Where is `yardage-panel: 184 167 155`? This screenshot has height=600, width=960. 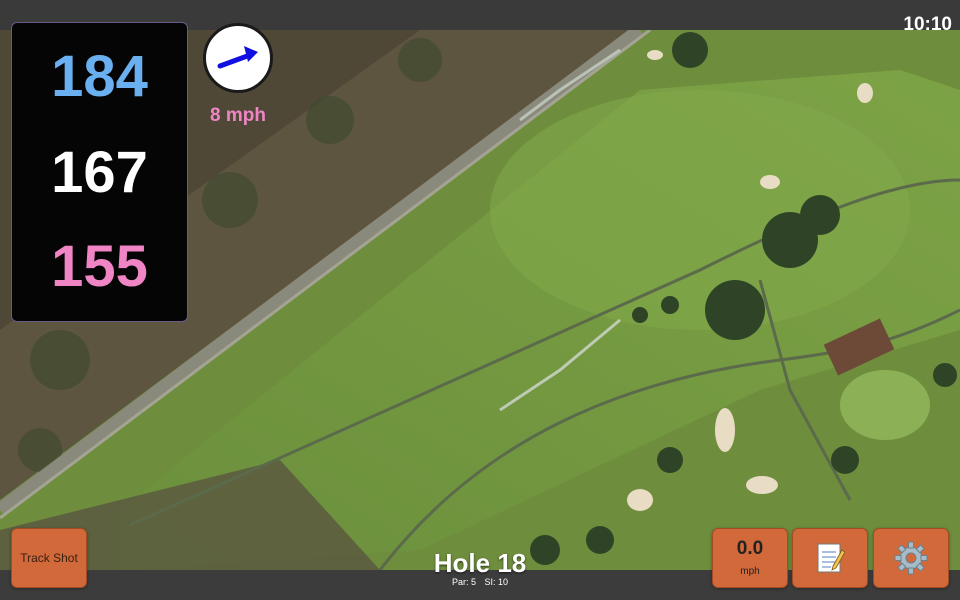 yardage-panel: 184 167 155 is located at coordinates (99, 172).